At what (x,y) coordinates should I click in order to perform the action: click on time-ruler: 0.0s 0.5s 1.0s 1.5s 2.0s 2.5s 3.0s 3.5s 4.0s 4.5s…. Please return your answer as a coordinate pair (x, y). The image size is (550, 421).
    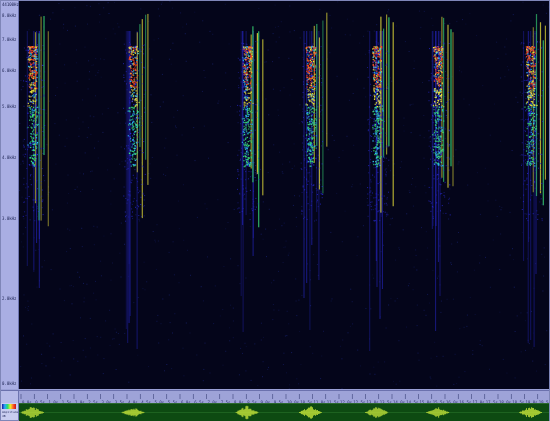
    Looking at the image, I should click on (284, 396).